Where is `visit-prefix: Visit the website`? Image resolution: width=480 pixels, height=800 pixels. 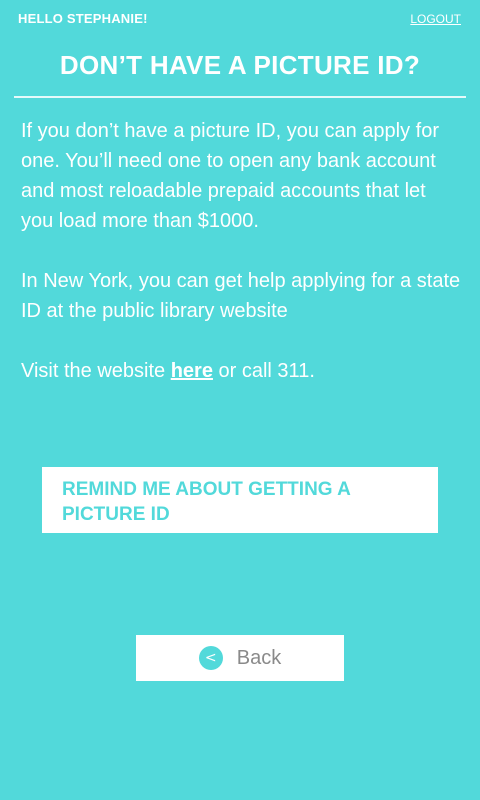 visit-prefix: Visit the website is located at coordinates (96, 371).